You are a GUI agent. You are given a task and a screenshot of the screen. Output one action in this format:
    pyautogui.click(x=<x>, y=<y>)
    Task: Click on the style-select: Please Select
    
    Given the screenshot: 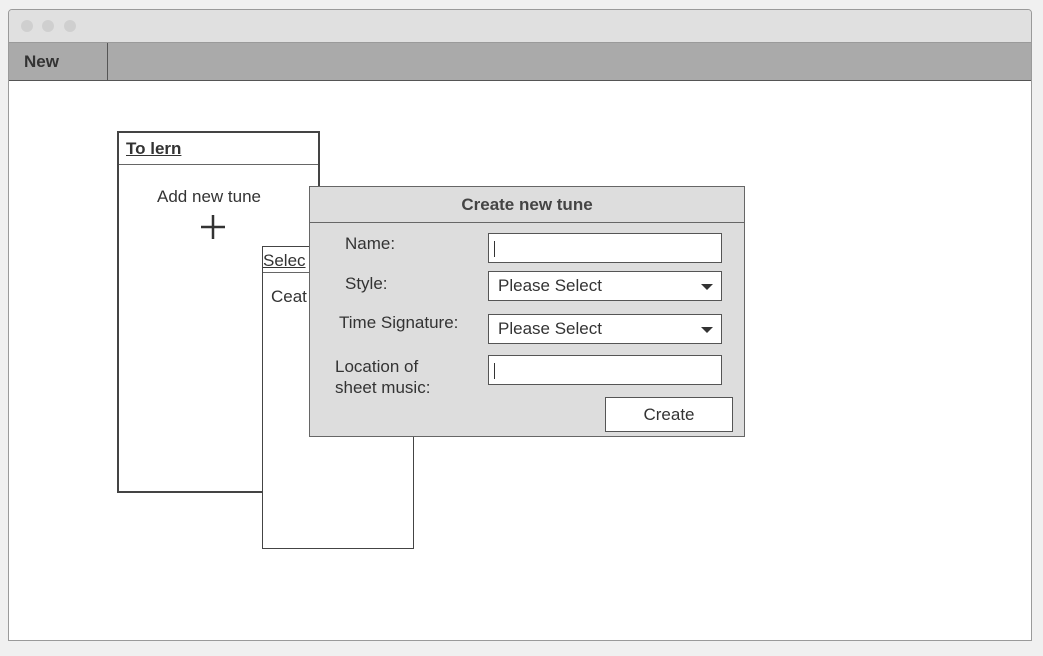 What is the action you would take?
    pyautogui.click(x=605, y=286)
    